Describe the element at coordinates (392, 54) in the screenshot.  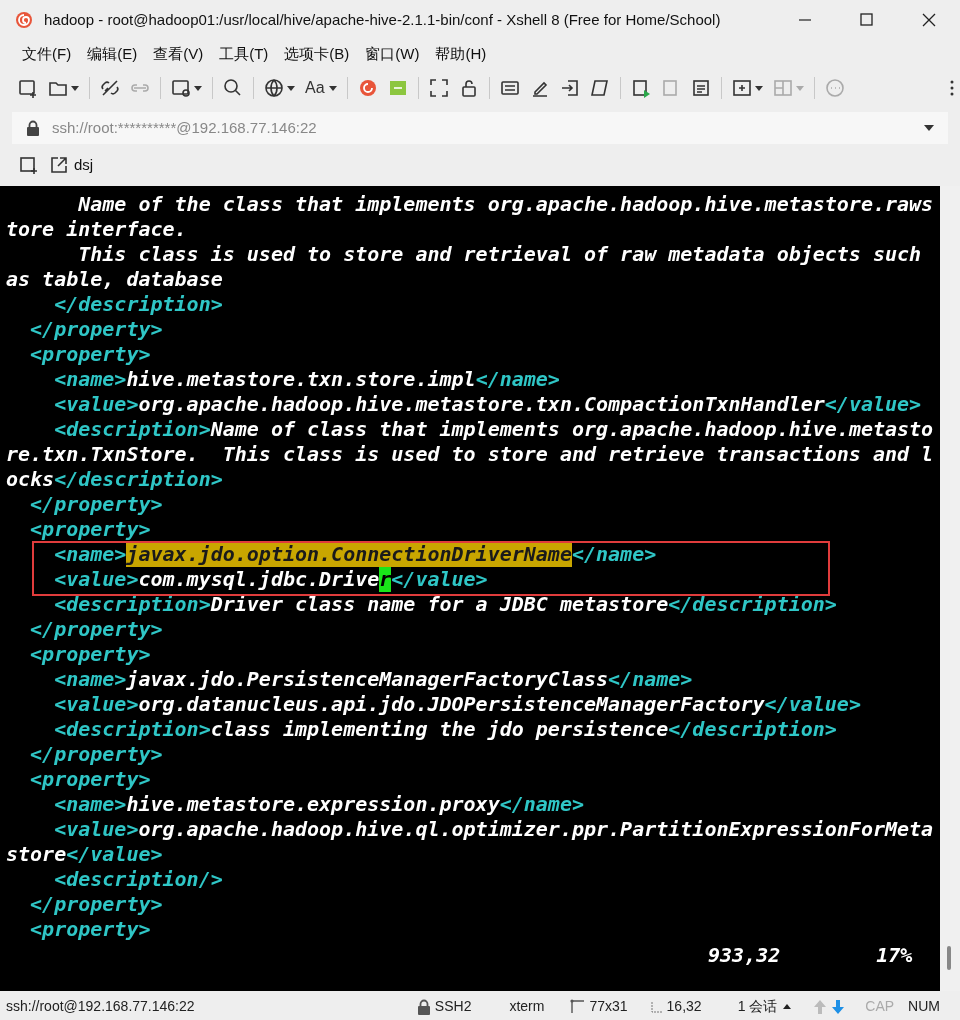
I see `menu-item: 窗口(W)` at that location.